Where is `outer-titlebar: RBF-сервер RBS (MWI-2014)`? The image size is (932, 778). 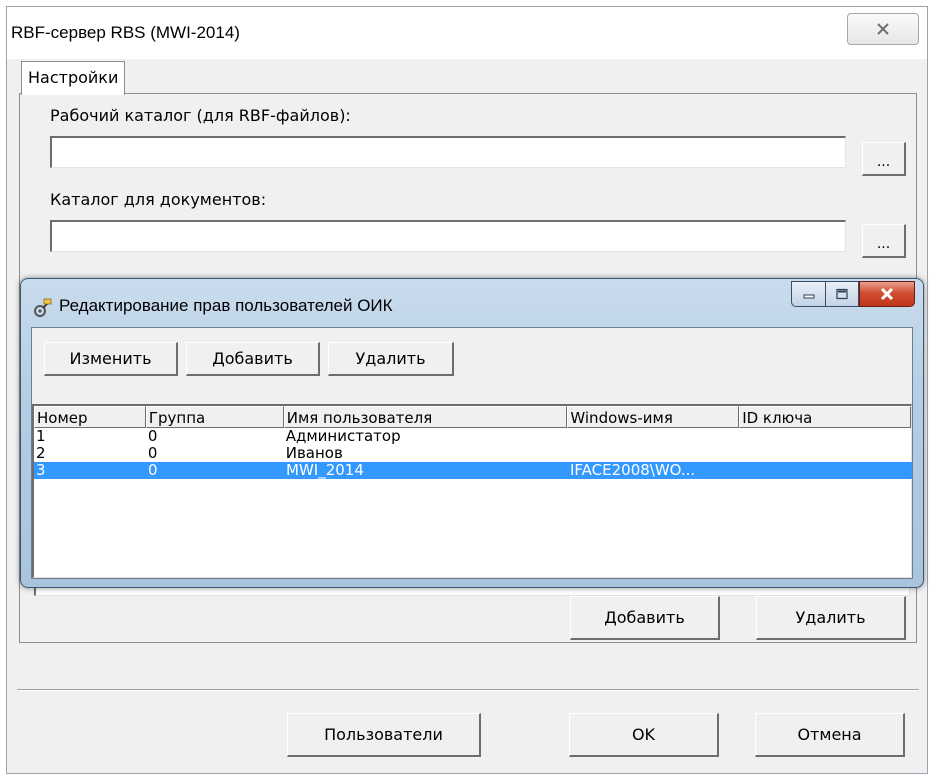 outer-titlebar: RBF-сервер RBS (MWI-2014) is located at coordinates (467, 33).